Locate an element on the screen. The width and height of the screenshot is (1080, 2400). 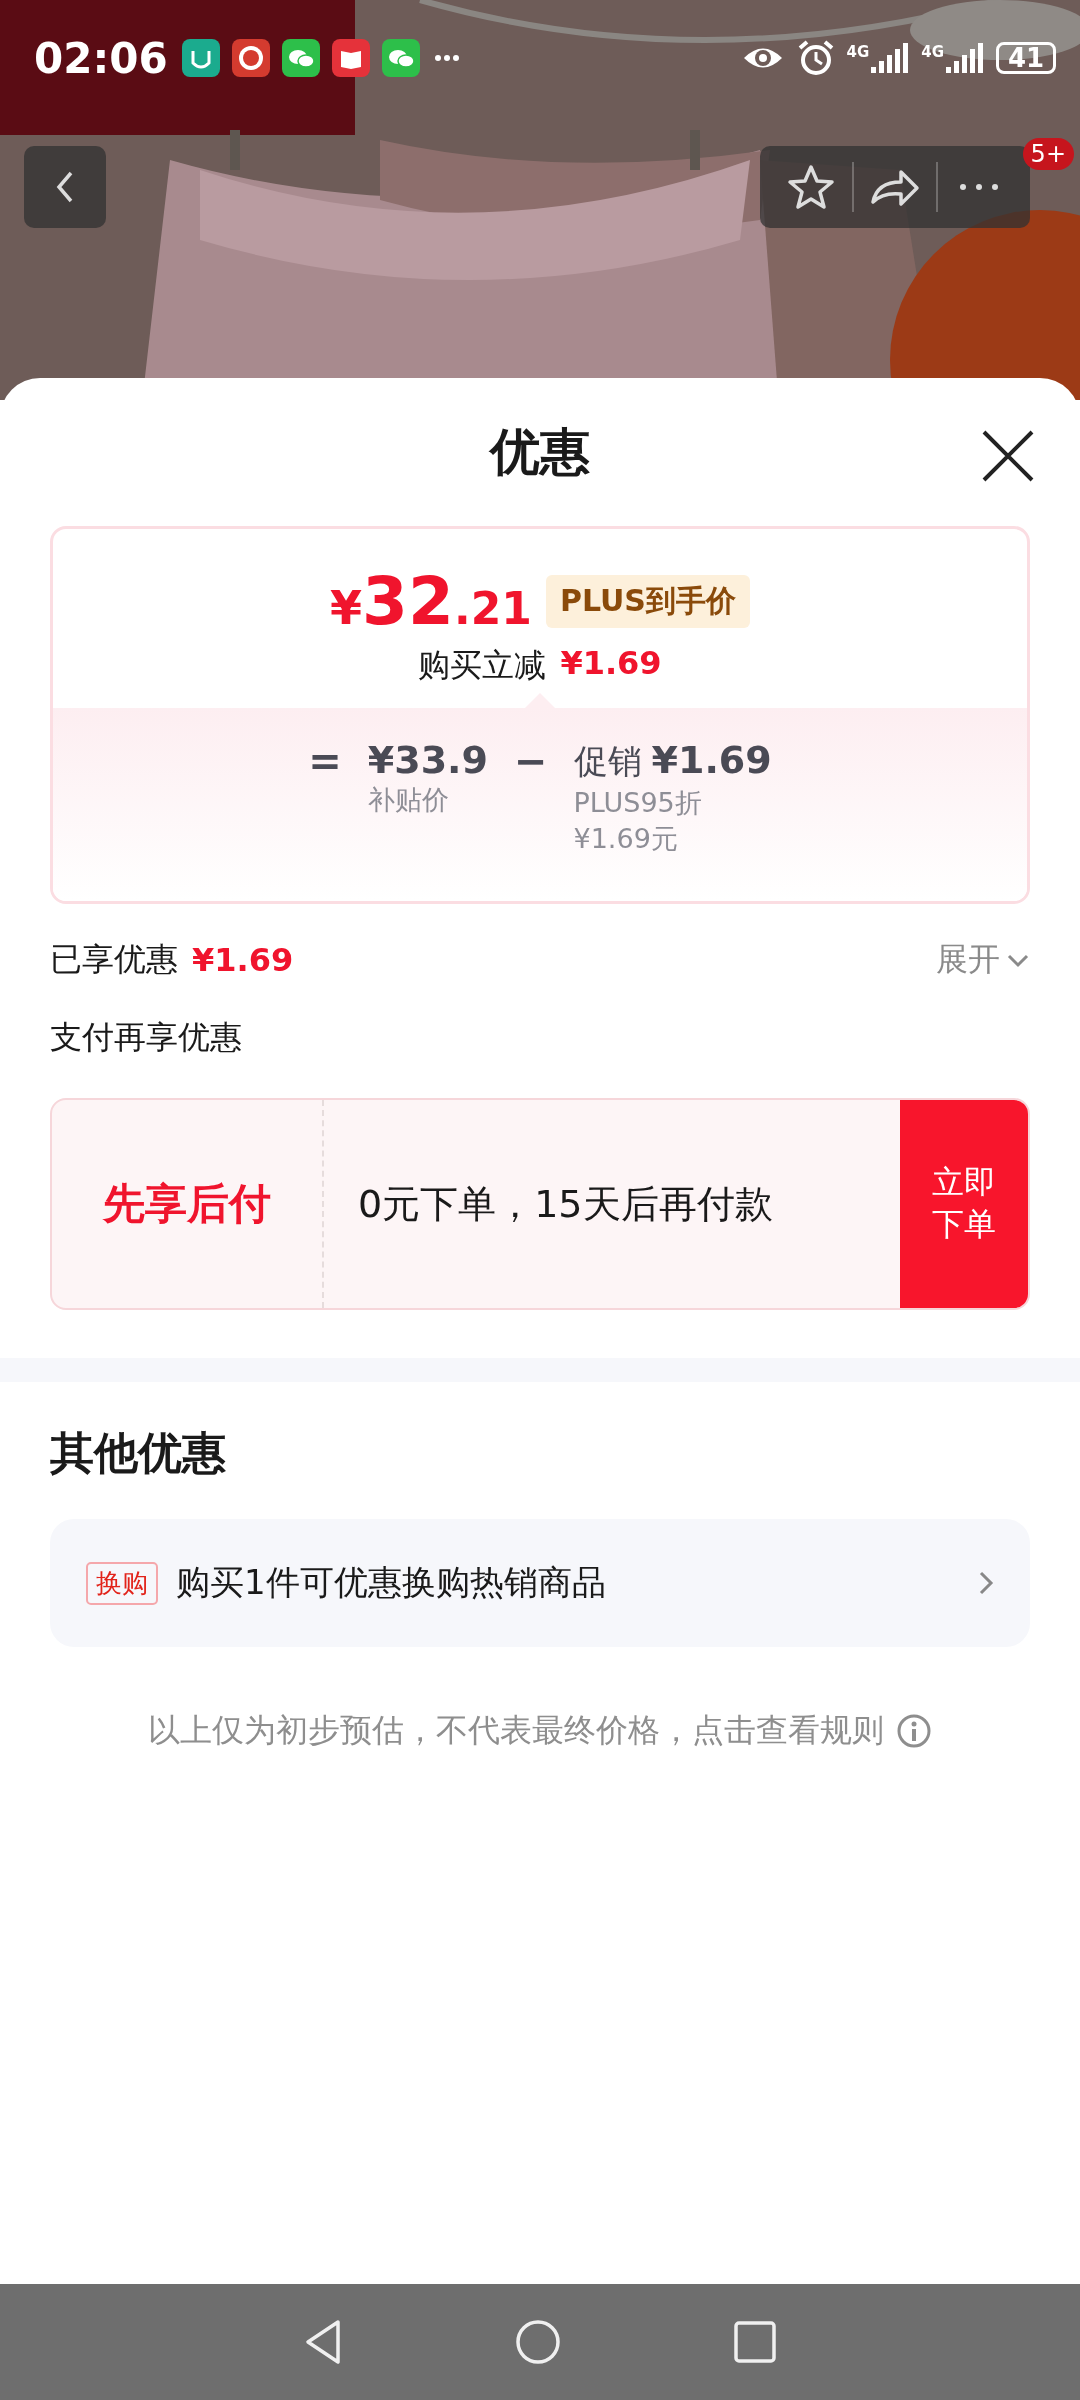
promo-label: 促销 is located at coordinates (607, 761).